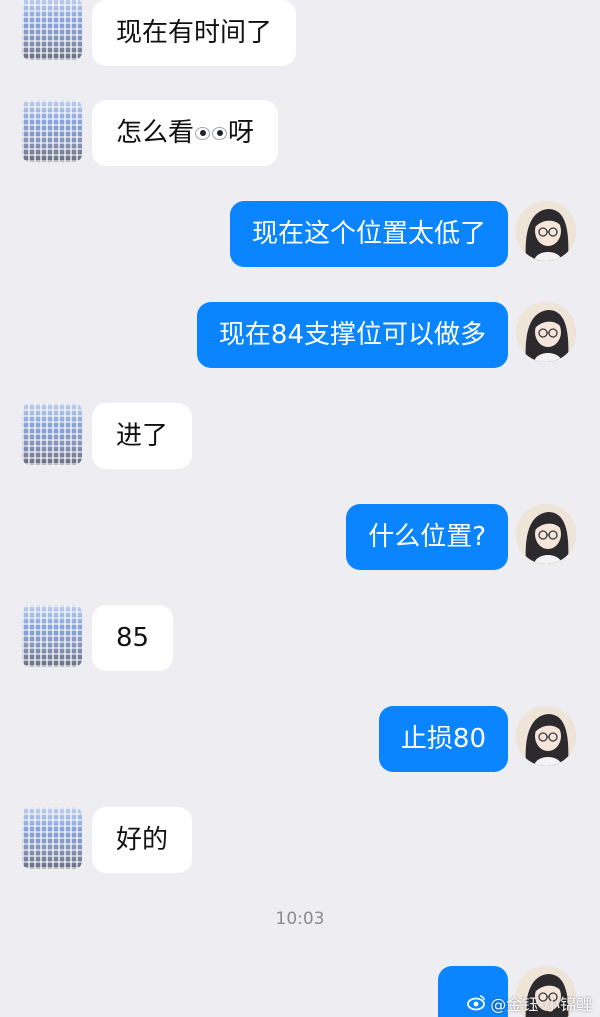 The height and width of the screenshot is (1017, 600). Describe the element at coordinates (211, 133) in the screenshot. I see `eyes-emoji-icon` at that location.